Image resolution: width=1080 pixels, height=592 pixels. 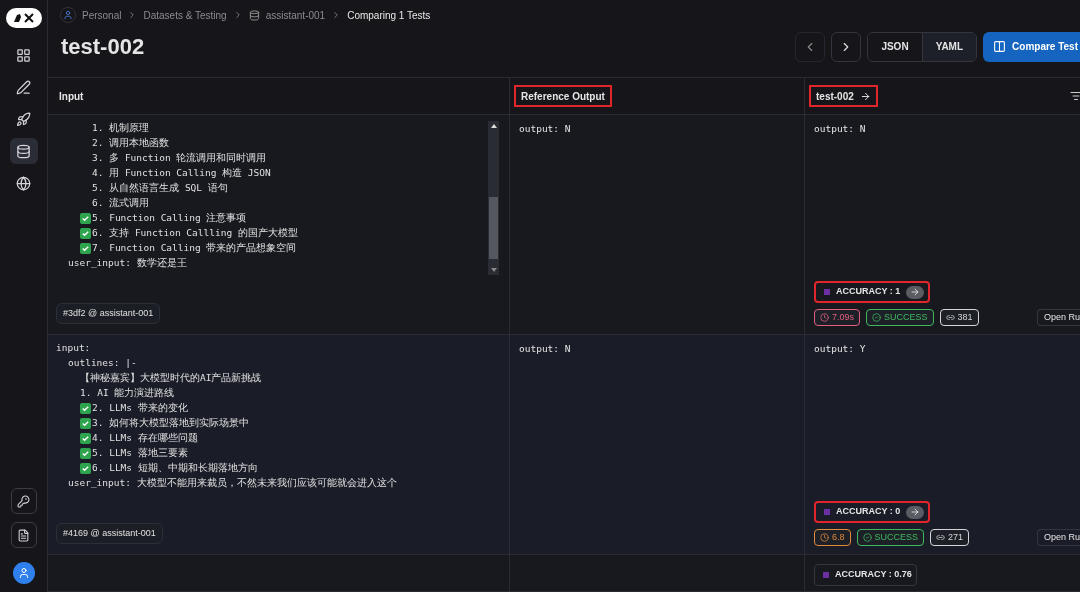 I want to click on tag: #3df2 @ assistant-001, so click(x=108, y=313).